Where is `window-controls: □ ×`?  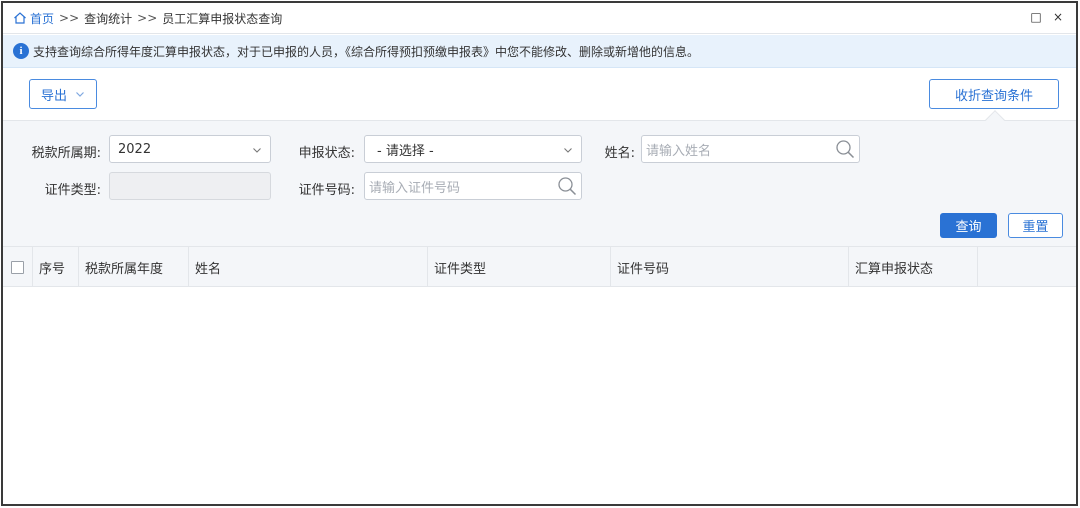
window-controls: □ × is located at coordinates (1047, 17).